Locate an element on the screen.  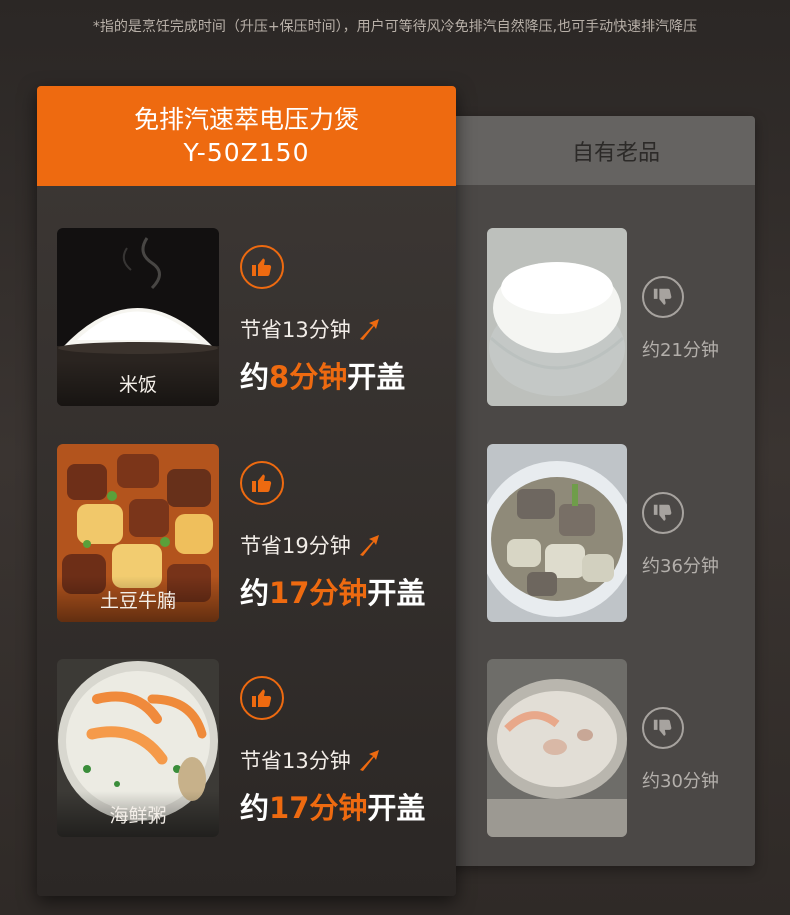
old-row-rice: 约21分钟 is located at coordinates (617, 317).